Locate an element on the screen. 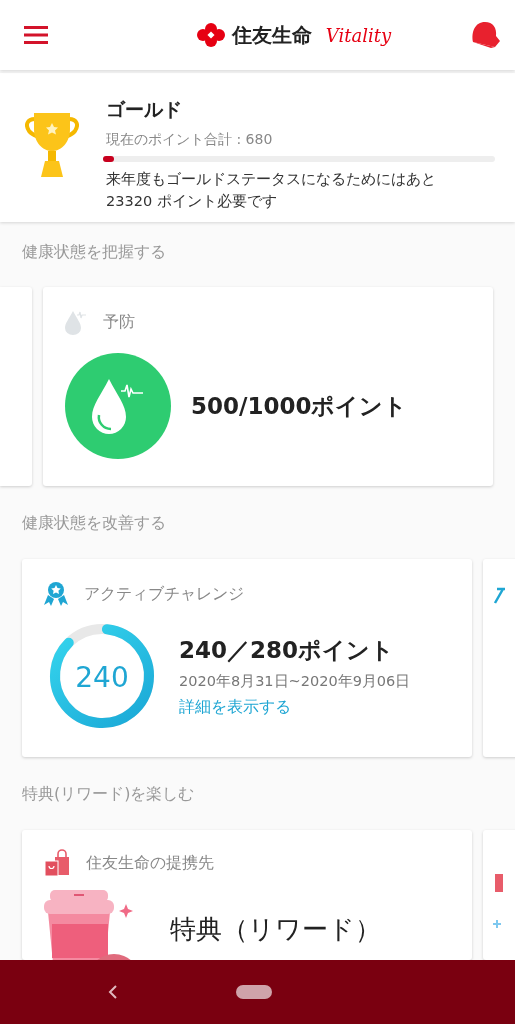  summary-card: 住友生命の提携先 特典（リワード） is located at coordinates (247, 895).